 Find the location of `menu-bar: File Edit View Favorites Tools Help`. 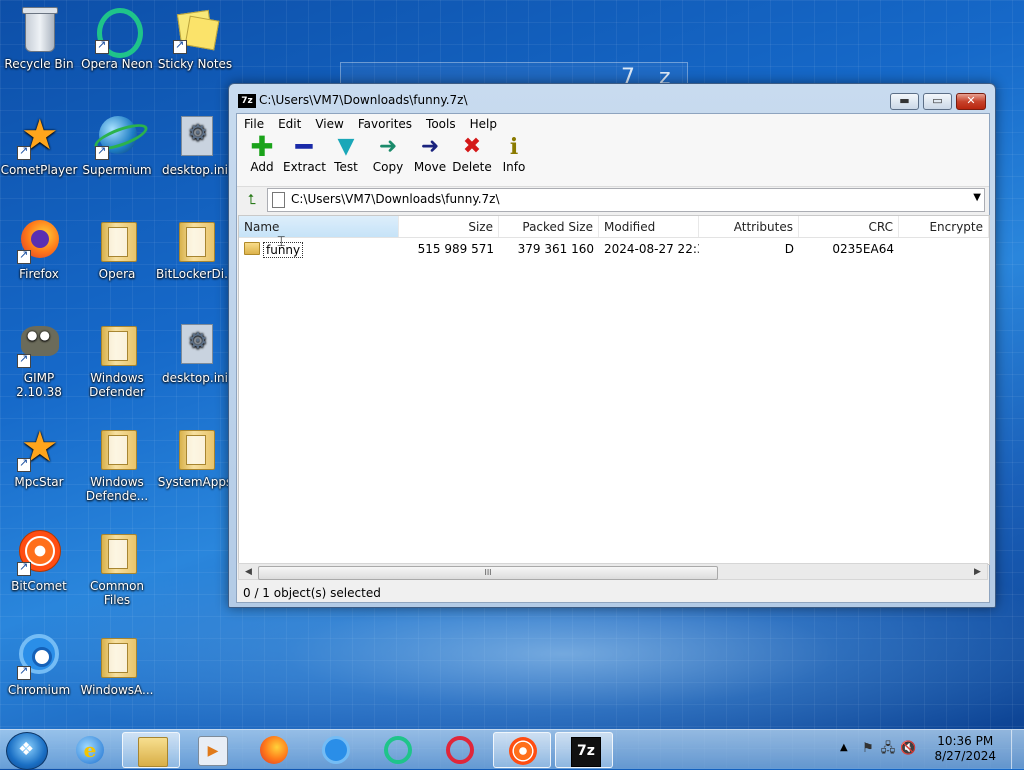

menu-bar: File Edit View Favorites Tools Help is located at coordinates (613, 124).